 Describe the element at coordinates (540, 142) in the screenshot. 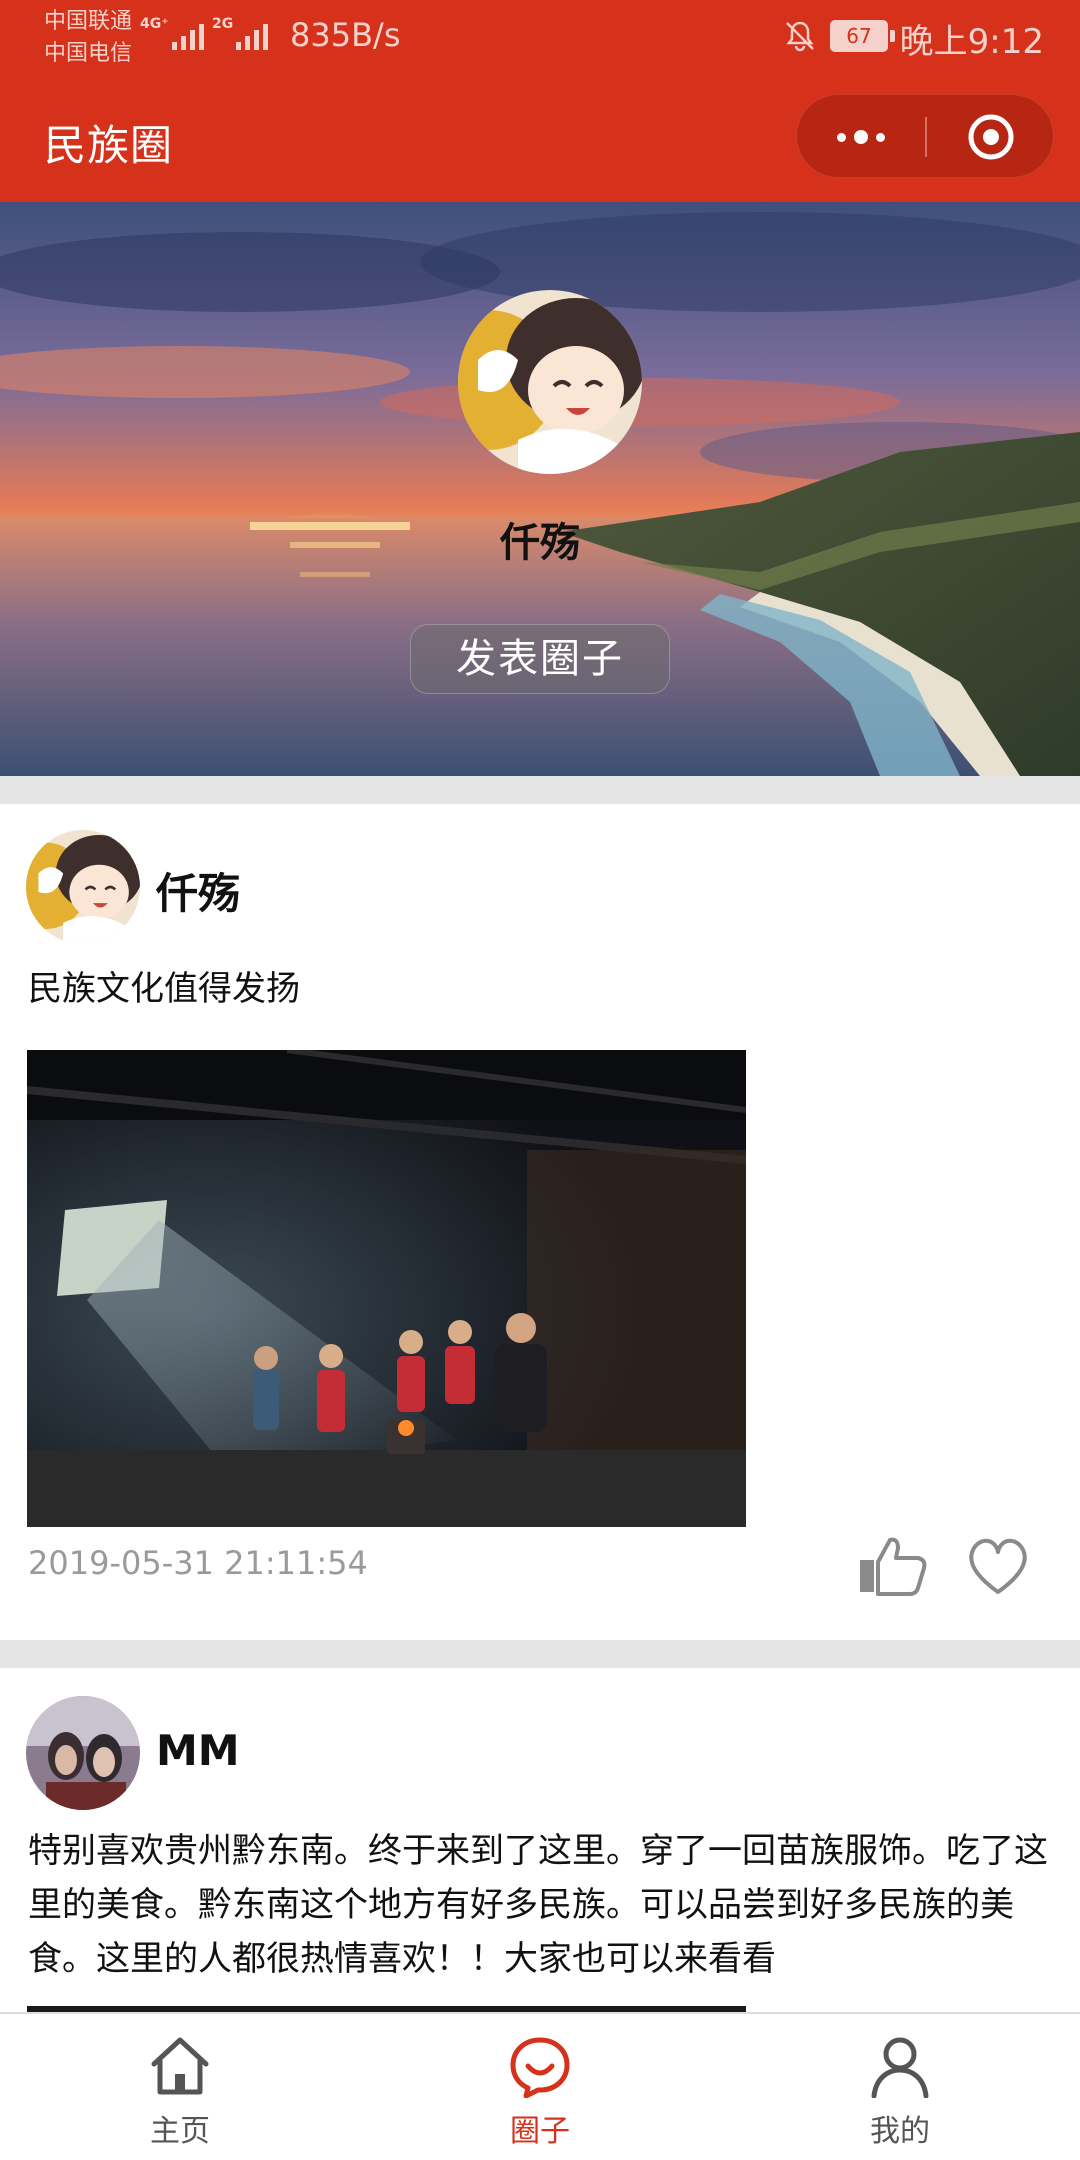

I see `title-bar: 民族圈` at that location.